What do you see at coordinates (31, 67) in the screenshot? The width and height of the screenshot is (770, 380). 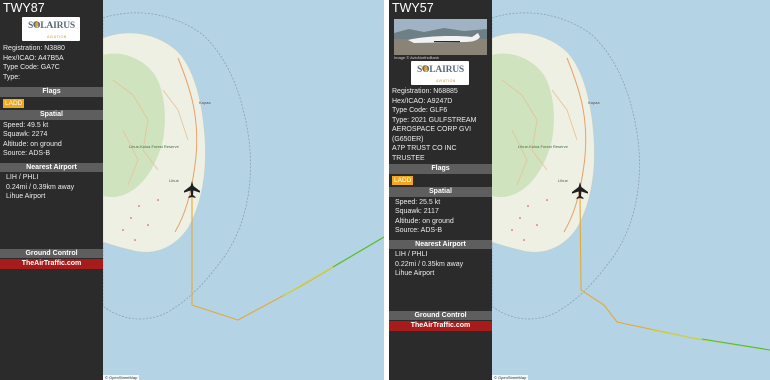 I see `type-code: Type Code: GA7C` at bounding box center [31, 67].